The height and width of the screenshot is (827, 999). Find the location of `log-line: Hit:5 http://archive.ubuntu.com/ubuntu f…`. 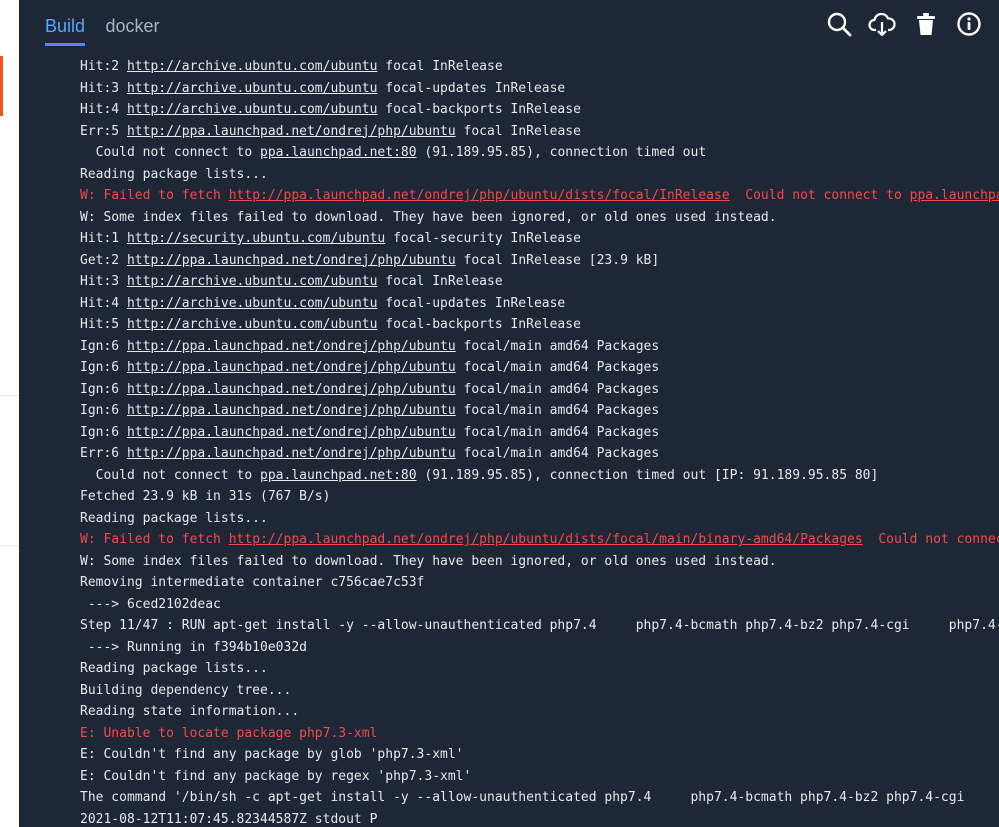

log-line: Hit:5 http://archive.ubuntu.com/ubuntu f… is located at coordinates (539, 325).